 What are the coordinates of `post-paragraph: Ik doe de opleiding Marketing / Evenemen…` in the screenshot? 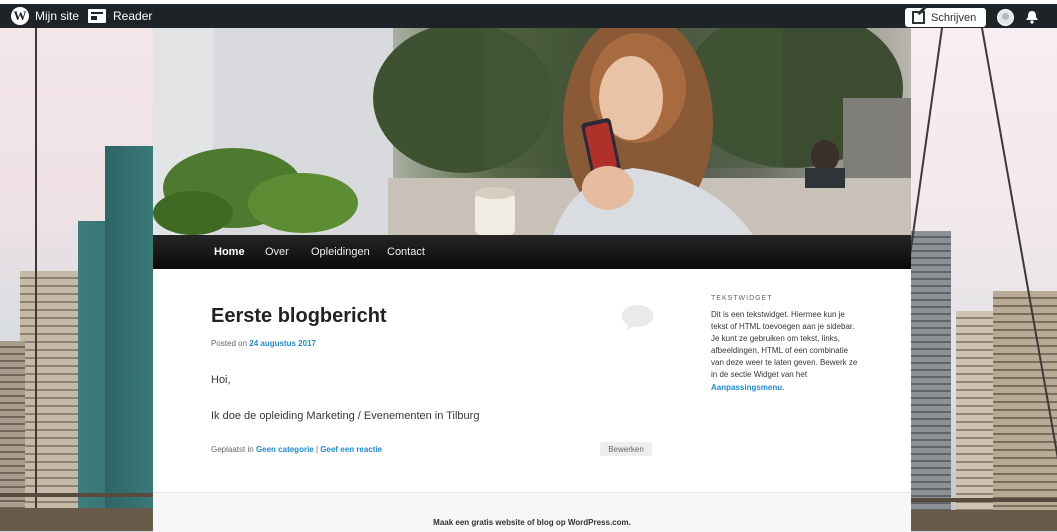 It's located at (345, 416).